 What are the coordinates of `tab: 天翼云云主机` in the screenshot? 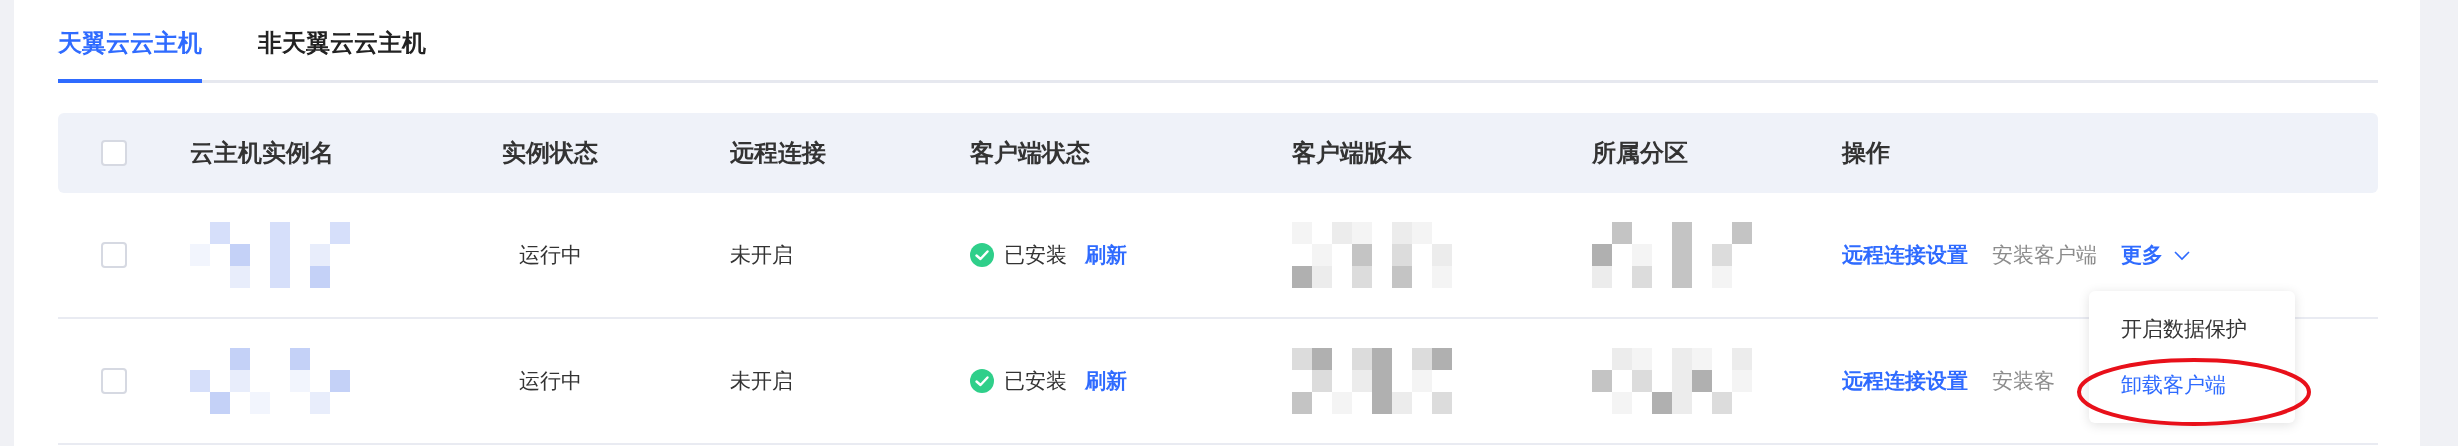 It's located at (130, 55).